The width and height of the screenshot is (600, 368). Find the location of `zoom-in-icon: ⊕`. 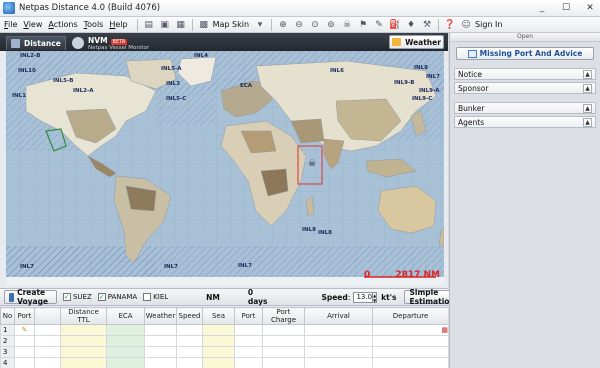

zoom-in-icon: ⊕ is located at coordinates (283, 25).